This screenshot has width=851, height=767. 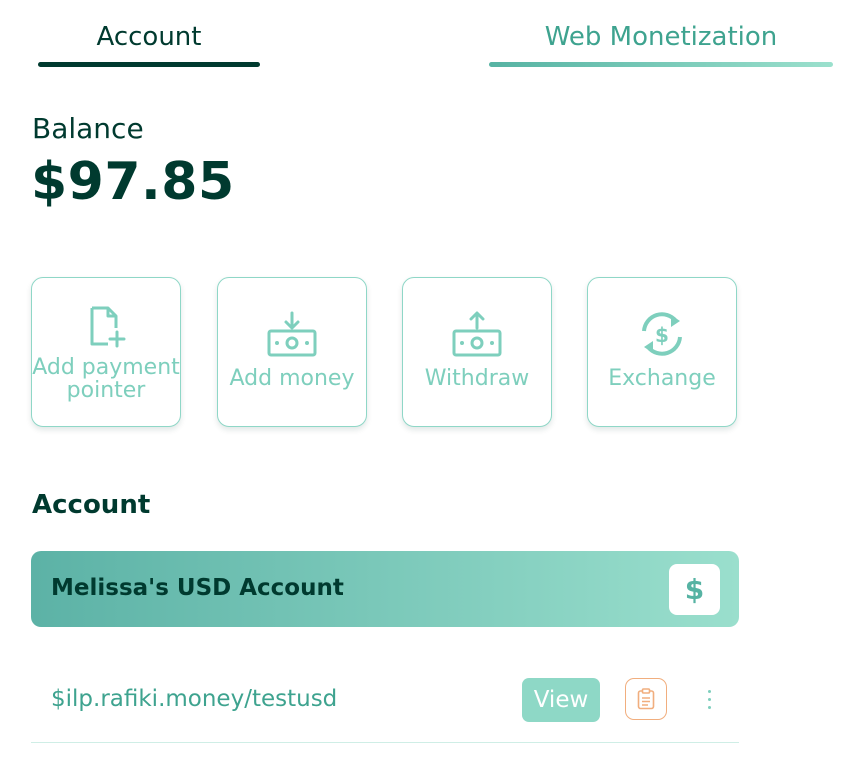 I want to click on balance-amount: $97.85, so click(x=133, y=182).